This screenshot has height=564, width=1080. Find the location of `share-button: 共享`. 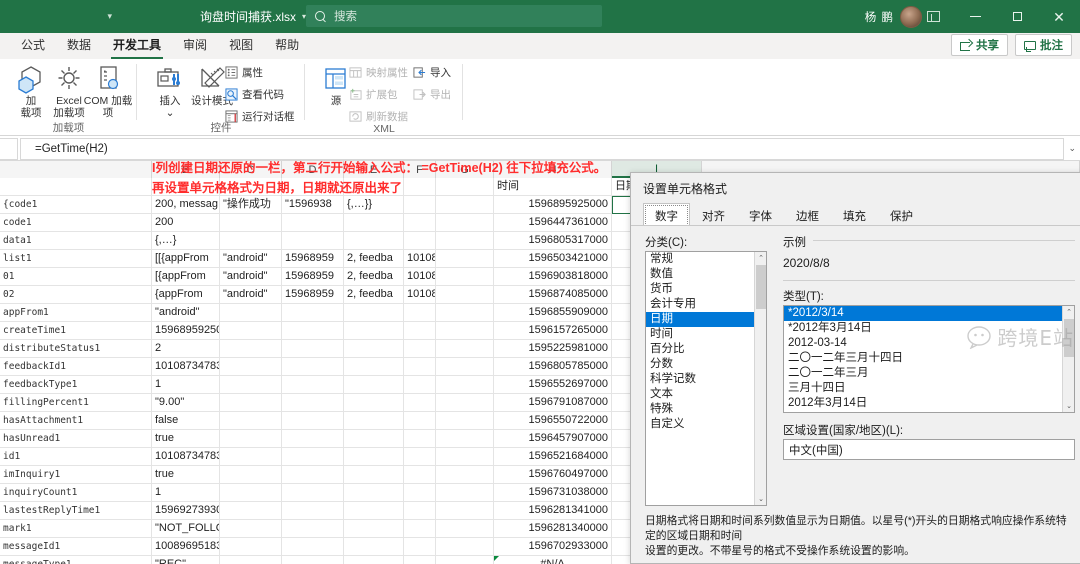

share-button: 共享 is located at coordinates (979, 45).